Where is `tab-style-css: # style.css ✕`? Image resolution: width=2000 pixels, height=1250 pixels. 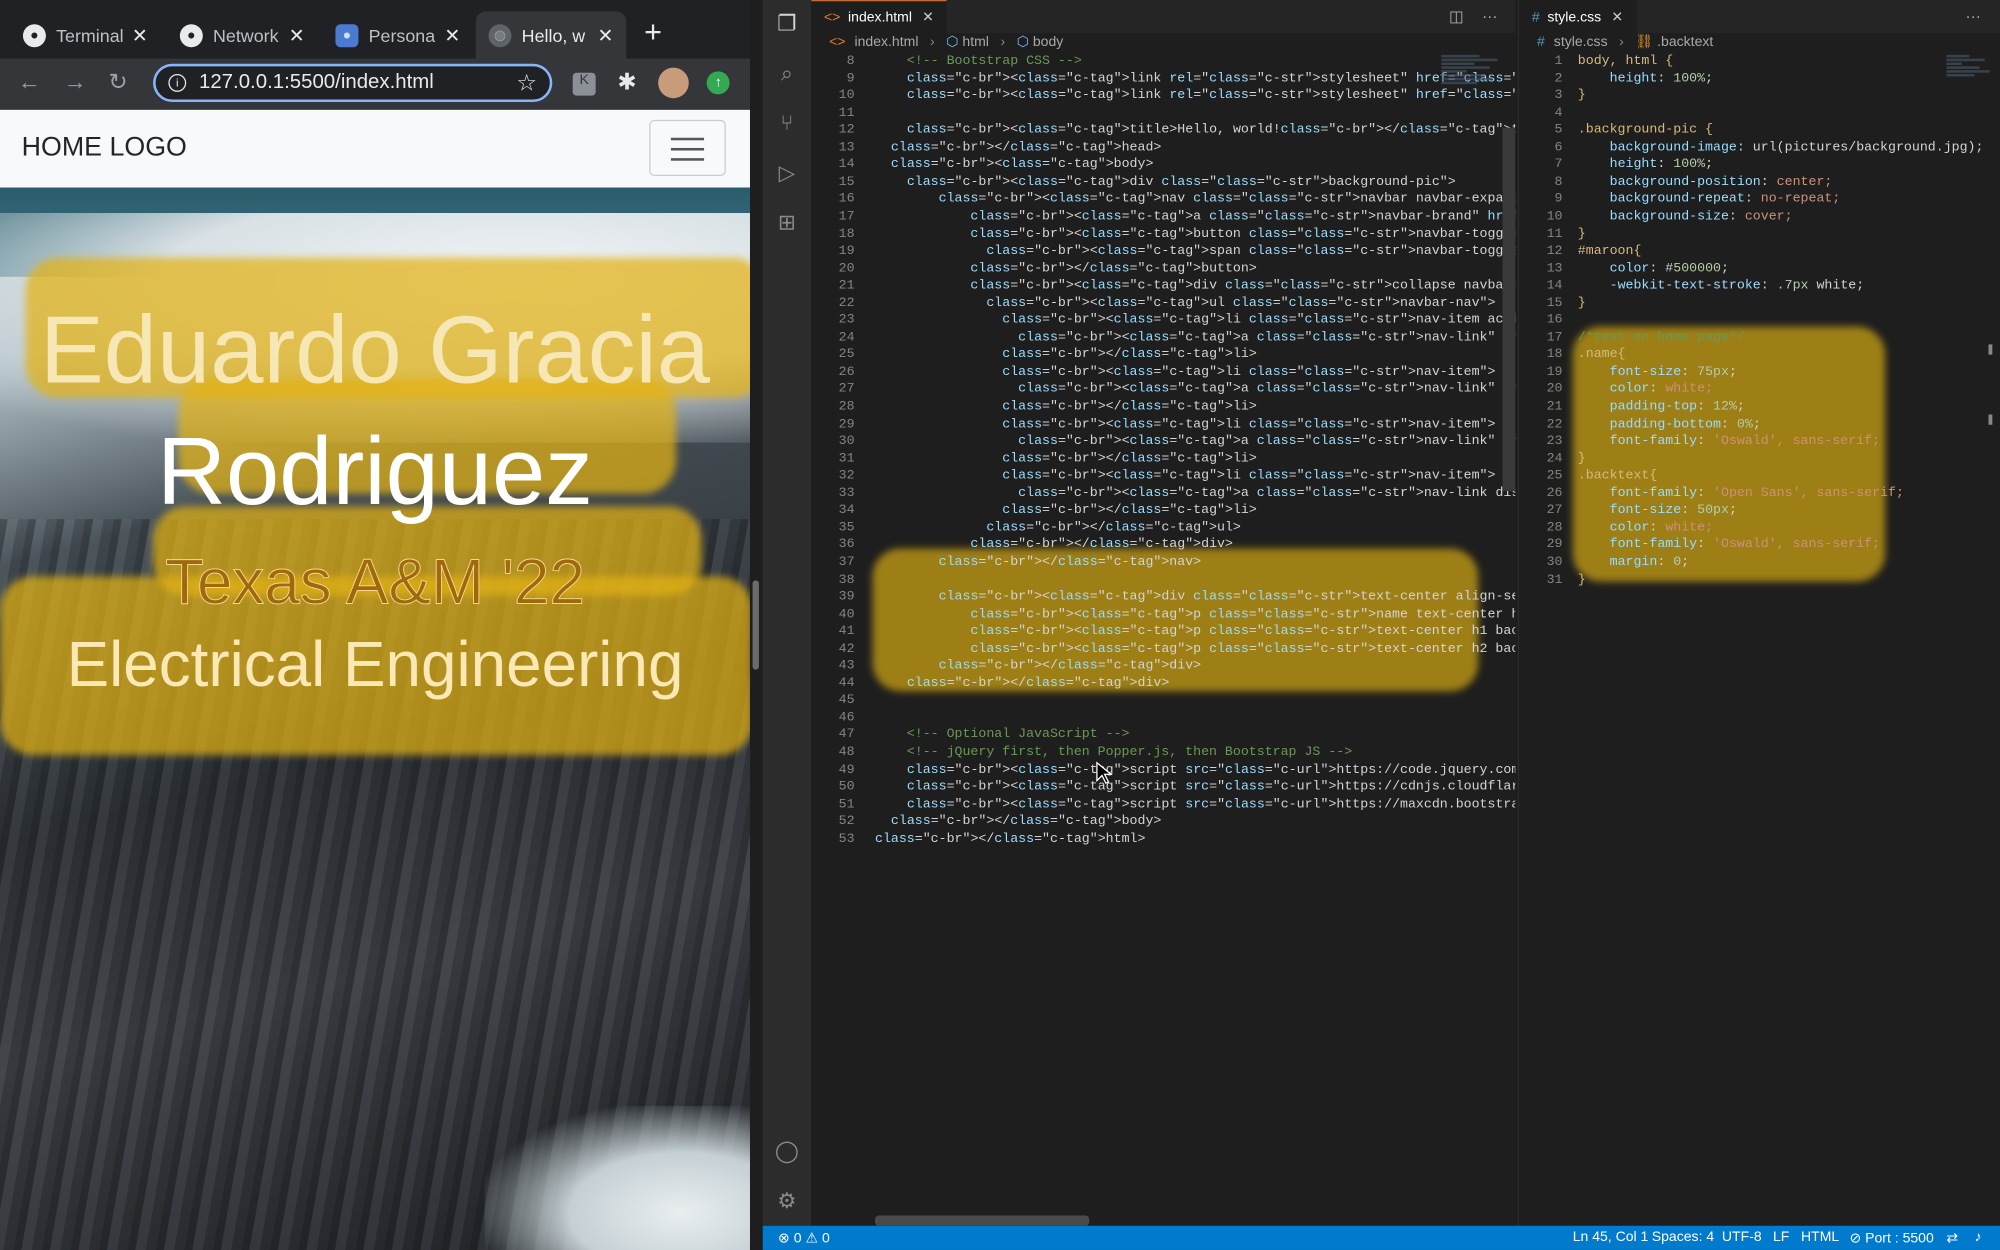
tab-style-css: # style.css ✕ is located at coordinates (1577, 17).